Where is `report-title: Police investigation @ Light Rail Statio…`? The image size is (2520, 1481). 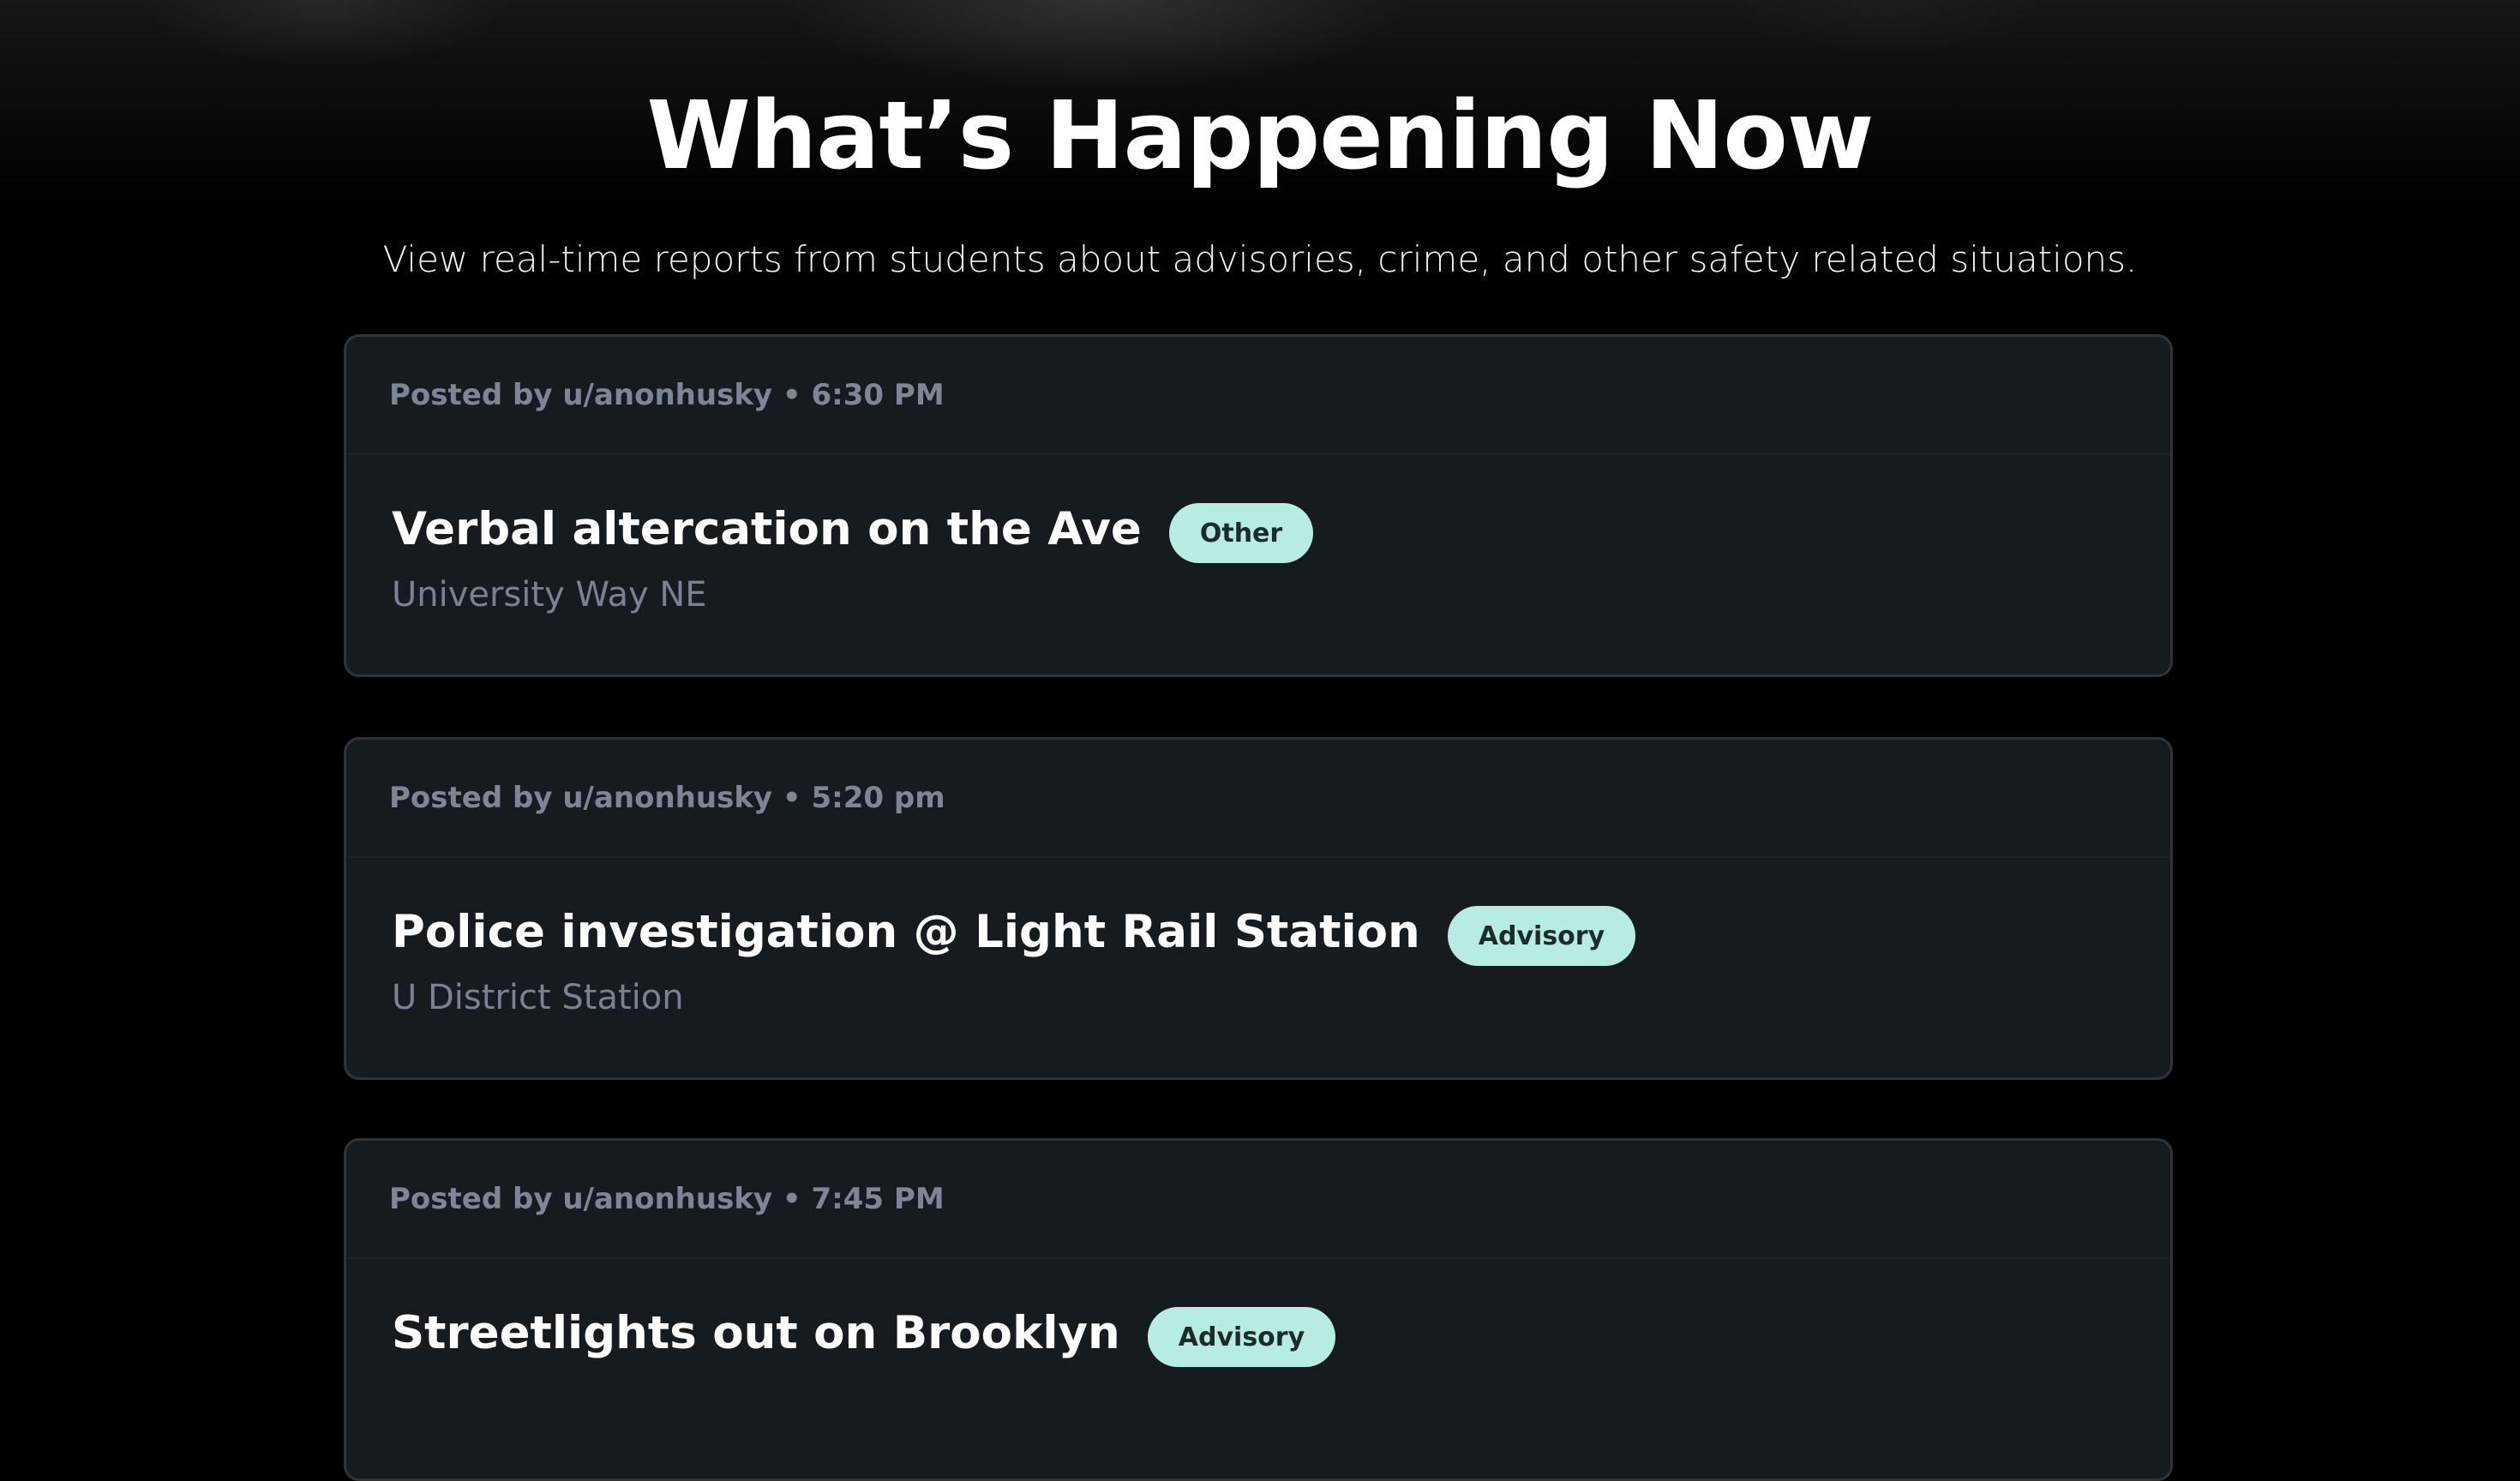
report-title: Police investigation @ Light Rail Statio… is located at coordinates (906, 932).